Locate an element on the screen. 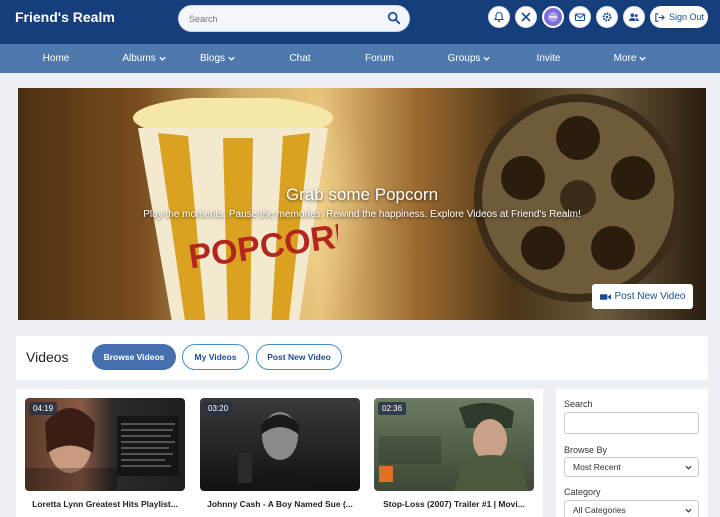  mail-icon is located at coordinates (580, 17).